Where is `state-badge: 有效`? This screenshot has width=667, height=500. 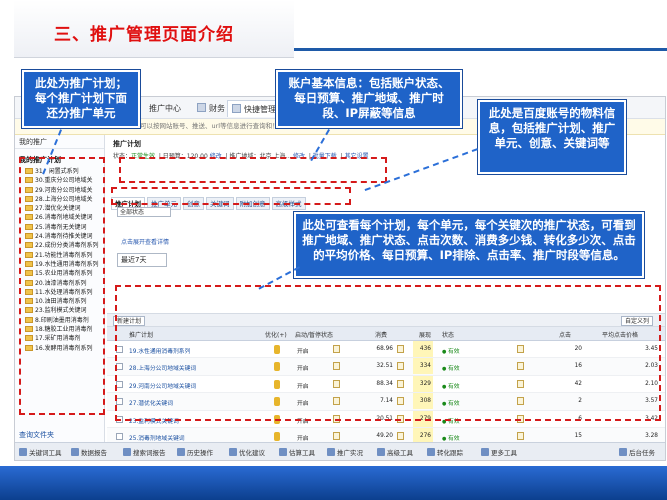
state-badge: 有效 is located at coordinates (451, 437).